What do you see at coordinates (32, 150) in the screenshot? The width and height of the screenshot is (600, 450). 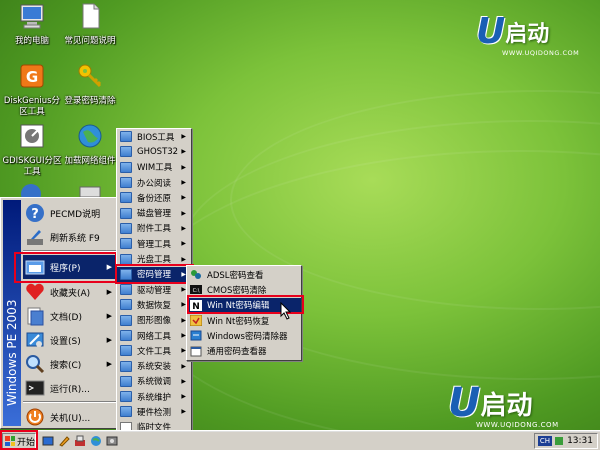 I see `desktop-icon-gdiskgui: GDISKGUI分区工具` at bounding box center [32, 150].